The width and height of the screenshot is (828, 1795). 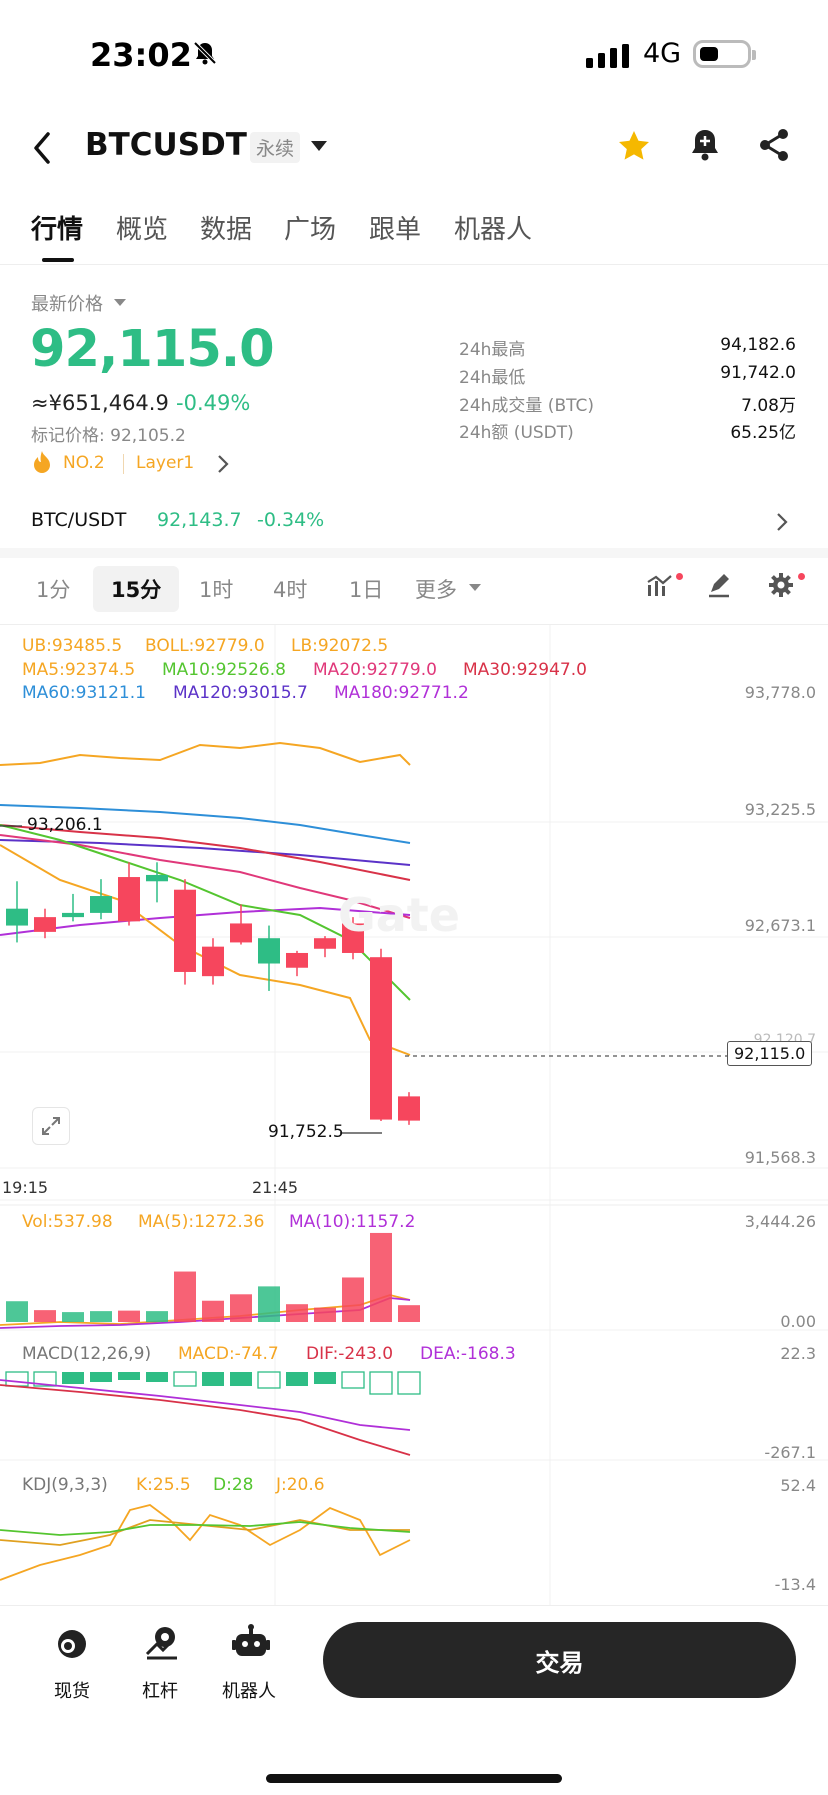 I want to click on spot-price: 92,143.7, so click(x=199, y=520).